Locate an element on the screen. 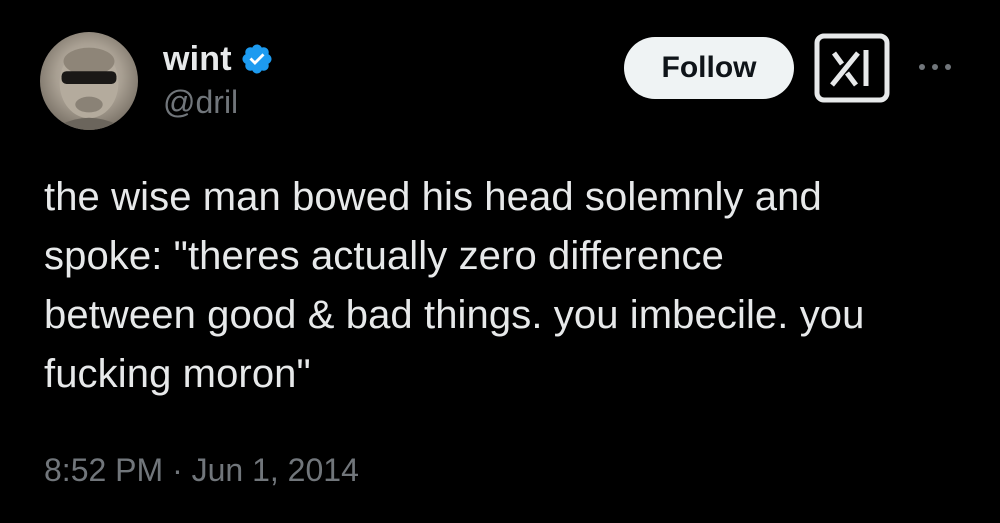  more-options-button is located at coordinates (935, 67).